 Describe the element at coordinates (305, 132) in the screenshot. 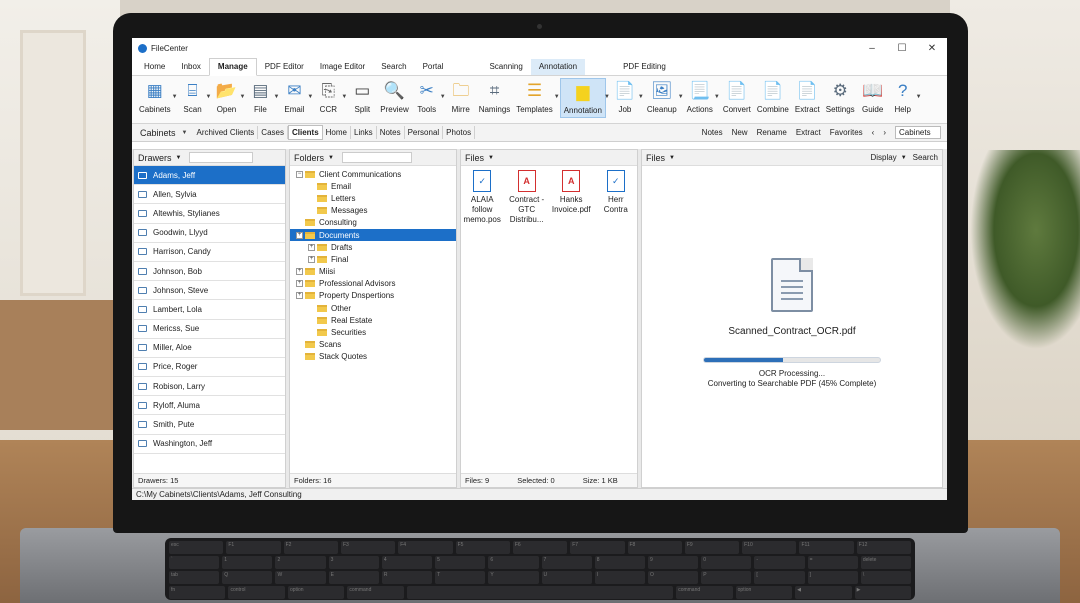

I see `nav-tab-clients: Clients` at that location.